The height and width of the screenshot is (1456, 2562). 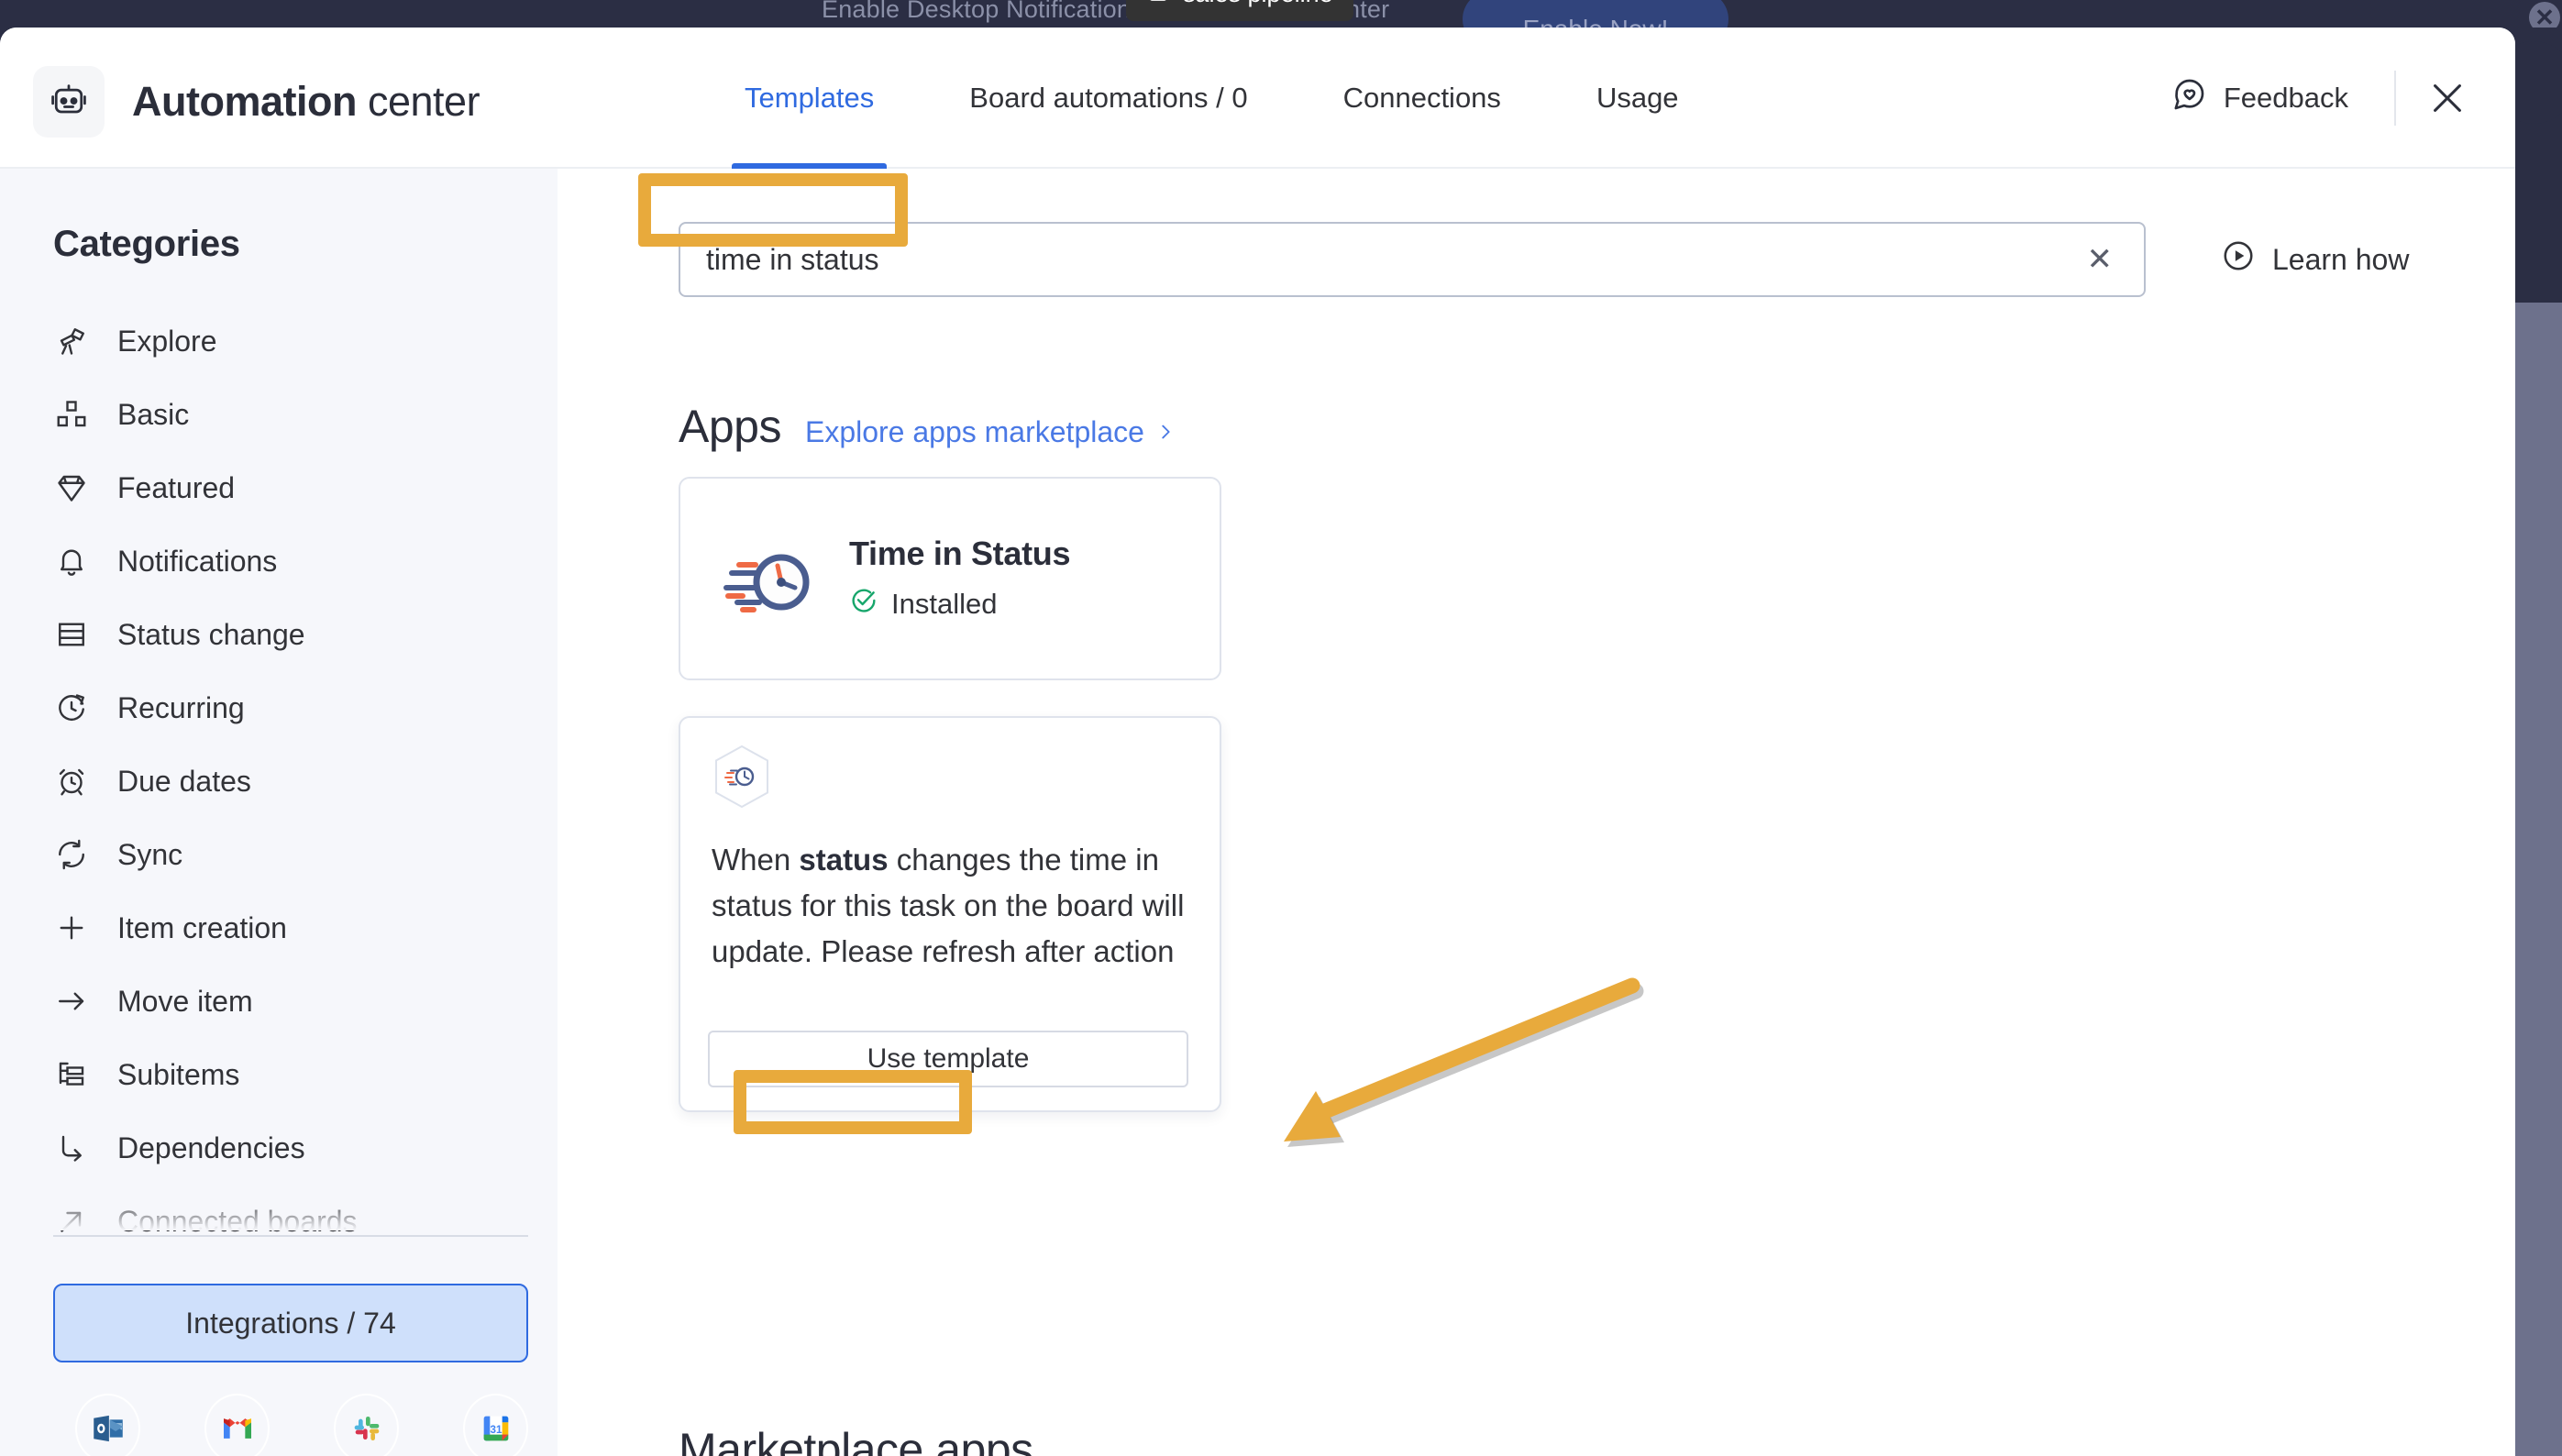 I want to click on template-desc-prefix: When, so click(x=756, y=860).